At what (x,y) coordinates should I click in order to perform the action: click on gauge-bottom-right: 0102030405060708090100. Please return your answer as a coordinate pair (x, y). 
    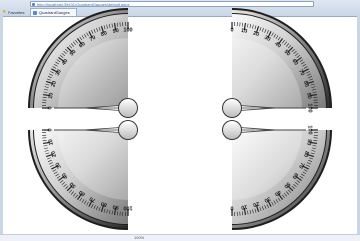
    Looking at the image, I should click on (277, 175).